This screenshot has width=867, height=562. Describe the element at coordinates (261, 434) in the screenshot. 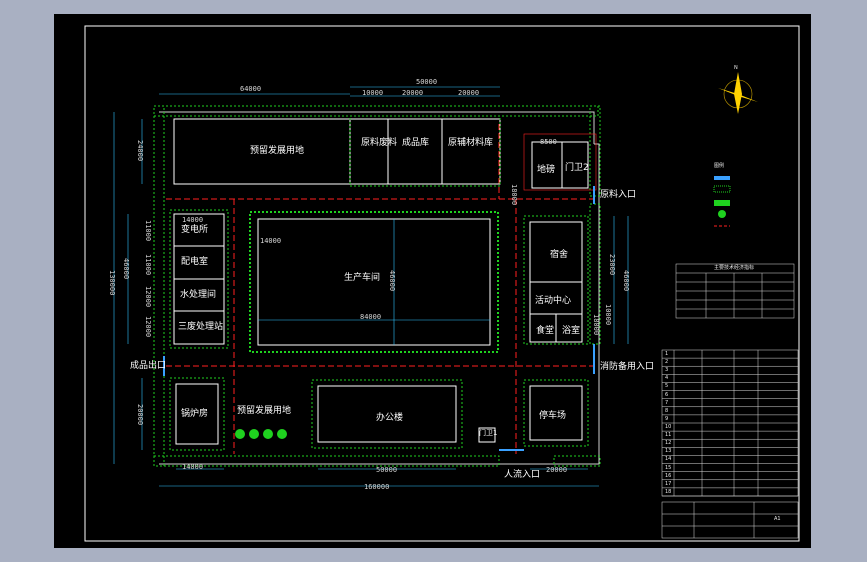

I see `tree-symbols` at that location.